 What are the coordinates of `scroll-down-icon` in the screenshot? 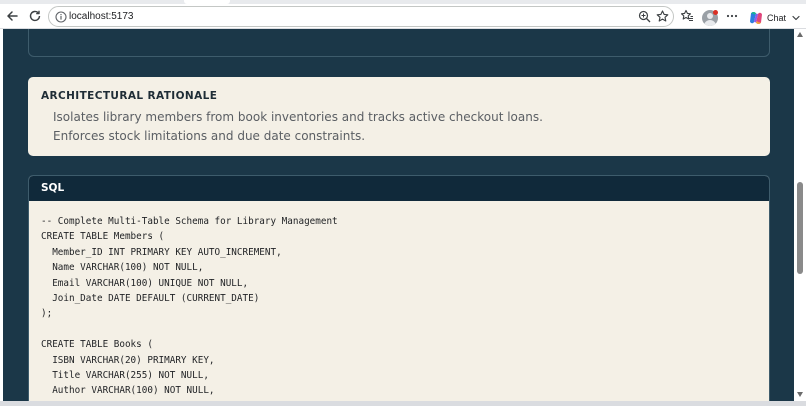 It's located at (800, 394).